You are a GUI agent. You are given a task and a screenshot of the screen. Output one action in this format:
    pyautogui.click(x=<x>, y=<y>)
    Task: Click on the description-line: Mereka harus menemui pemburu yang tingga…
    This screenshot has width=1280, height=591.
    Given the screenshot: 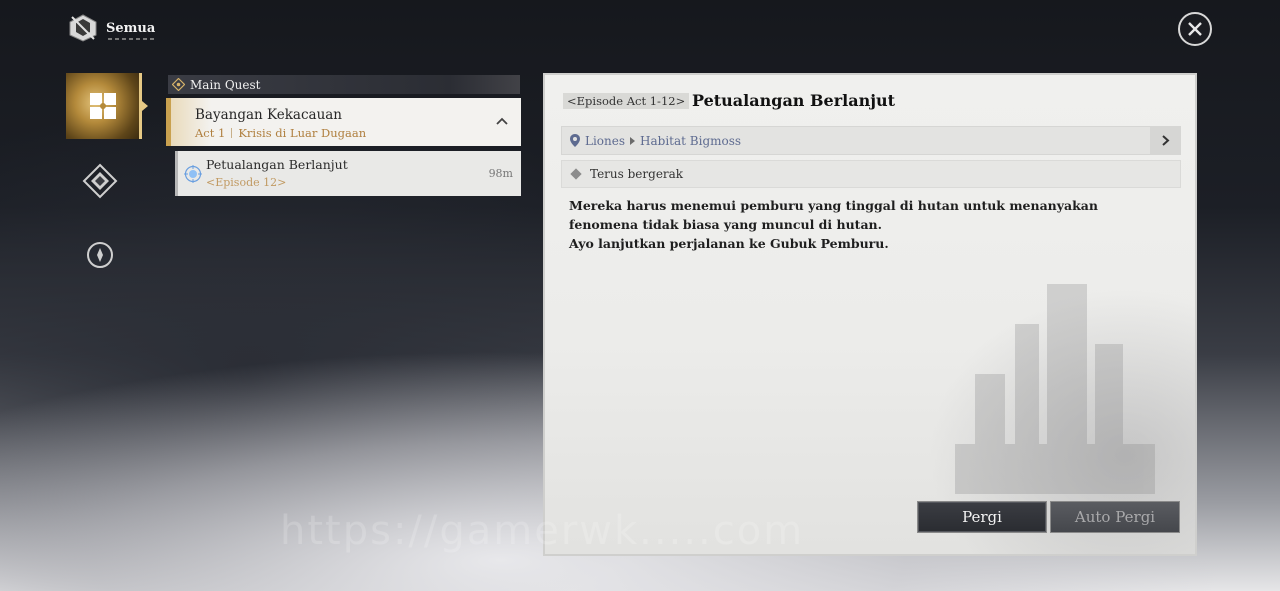 What is the action you would take?
    pyautogui.click(x=833, y=215)
    